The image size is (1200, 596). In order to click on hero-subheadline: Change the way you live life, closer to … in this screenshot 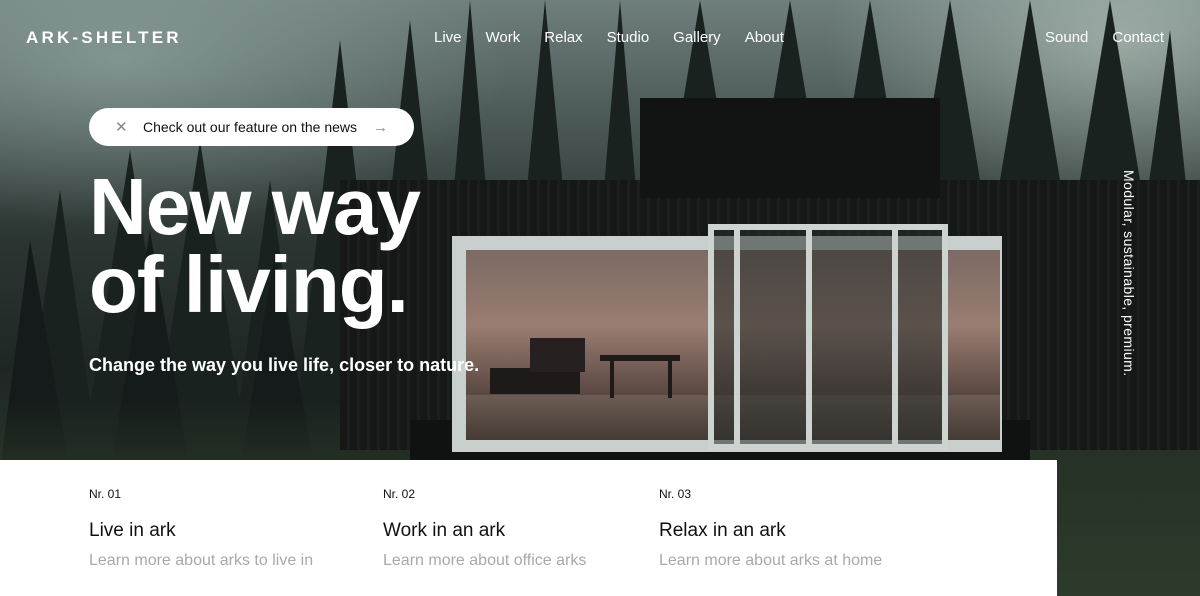, I will do `click(284, 365)`.